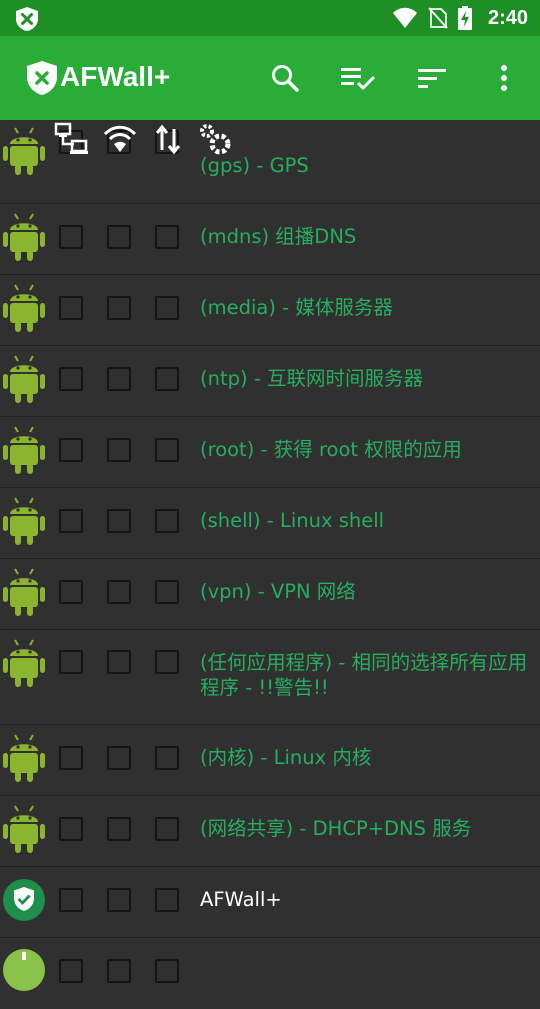  Describe the element at coordinates (27, 19) in the screenshot. I see `afwall-notification-icon` at that location.